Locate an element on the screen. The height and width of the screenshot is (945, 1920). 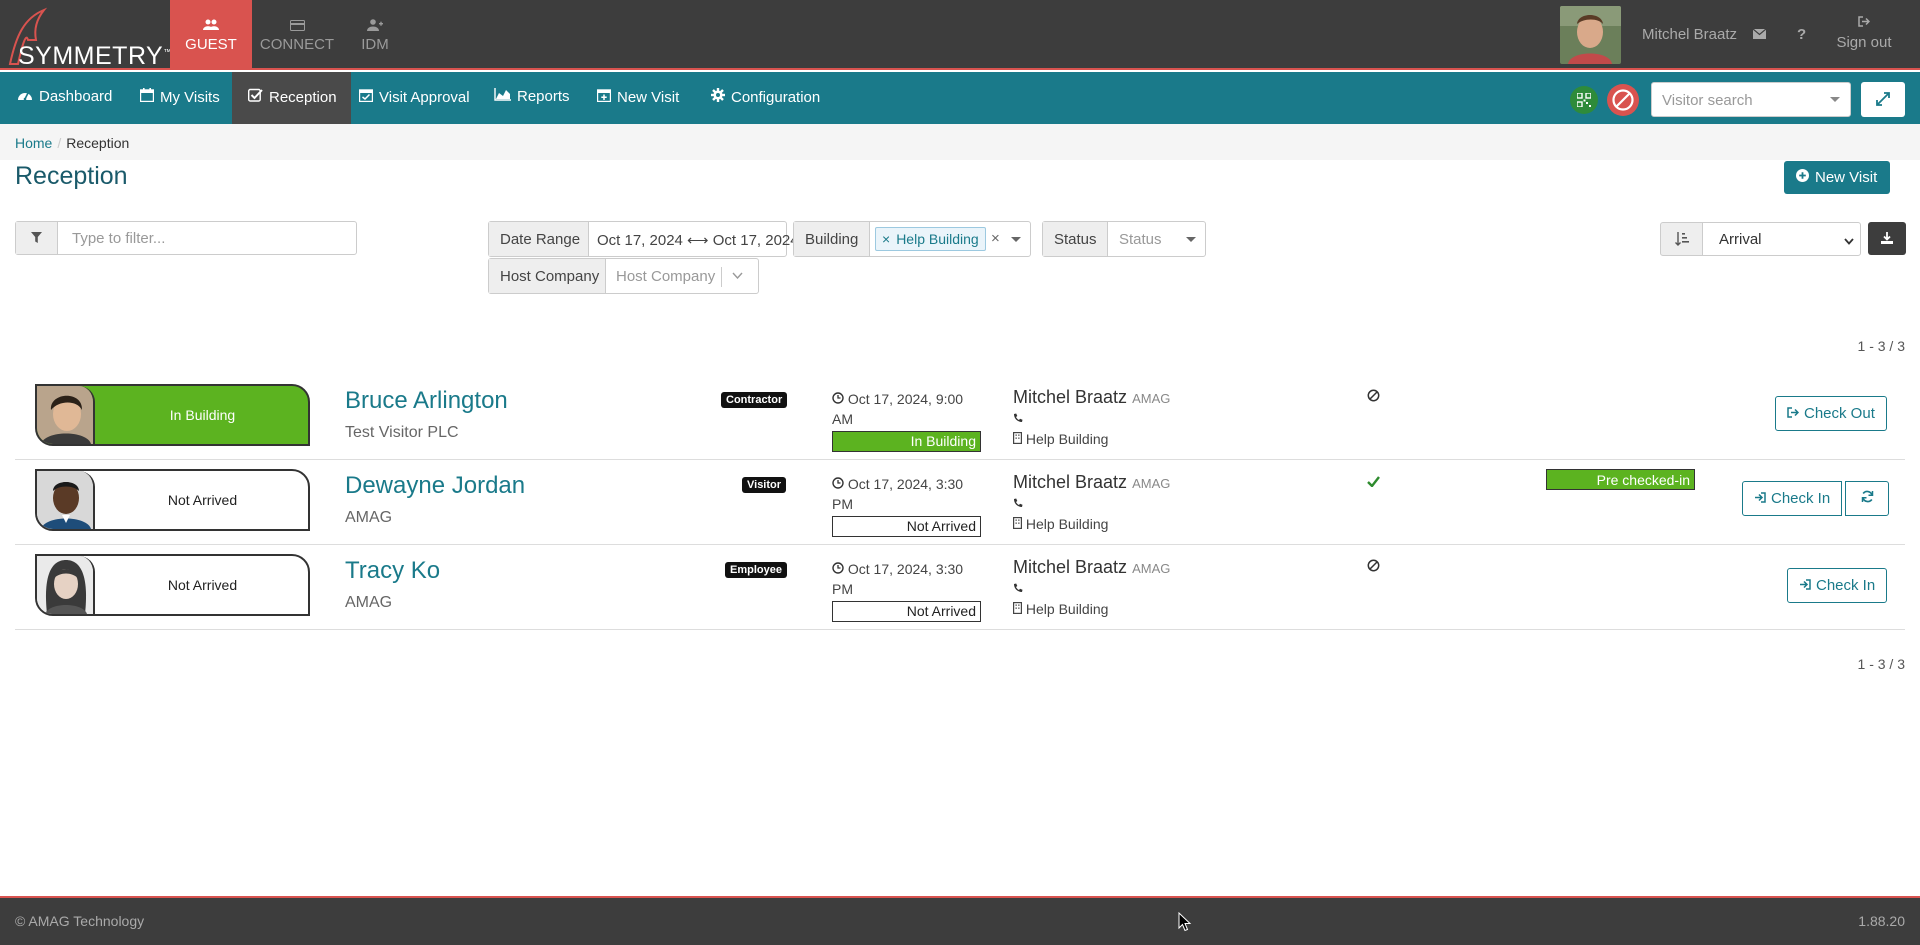
download-icon is located at coordinates (1887, 238).